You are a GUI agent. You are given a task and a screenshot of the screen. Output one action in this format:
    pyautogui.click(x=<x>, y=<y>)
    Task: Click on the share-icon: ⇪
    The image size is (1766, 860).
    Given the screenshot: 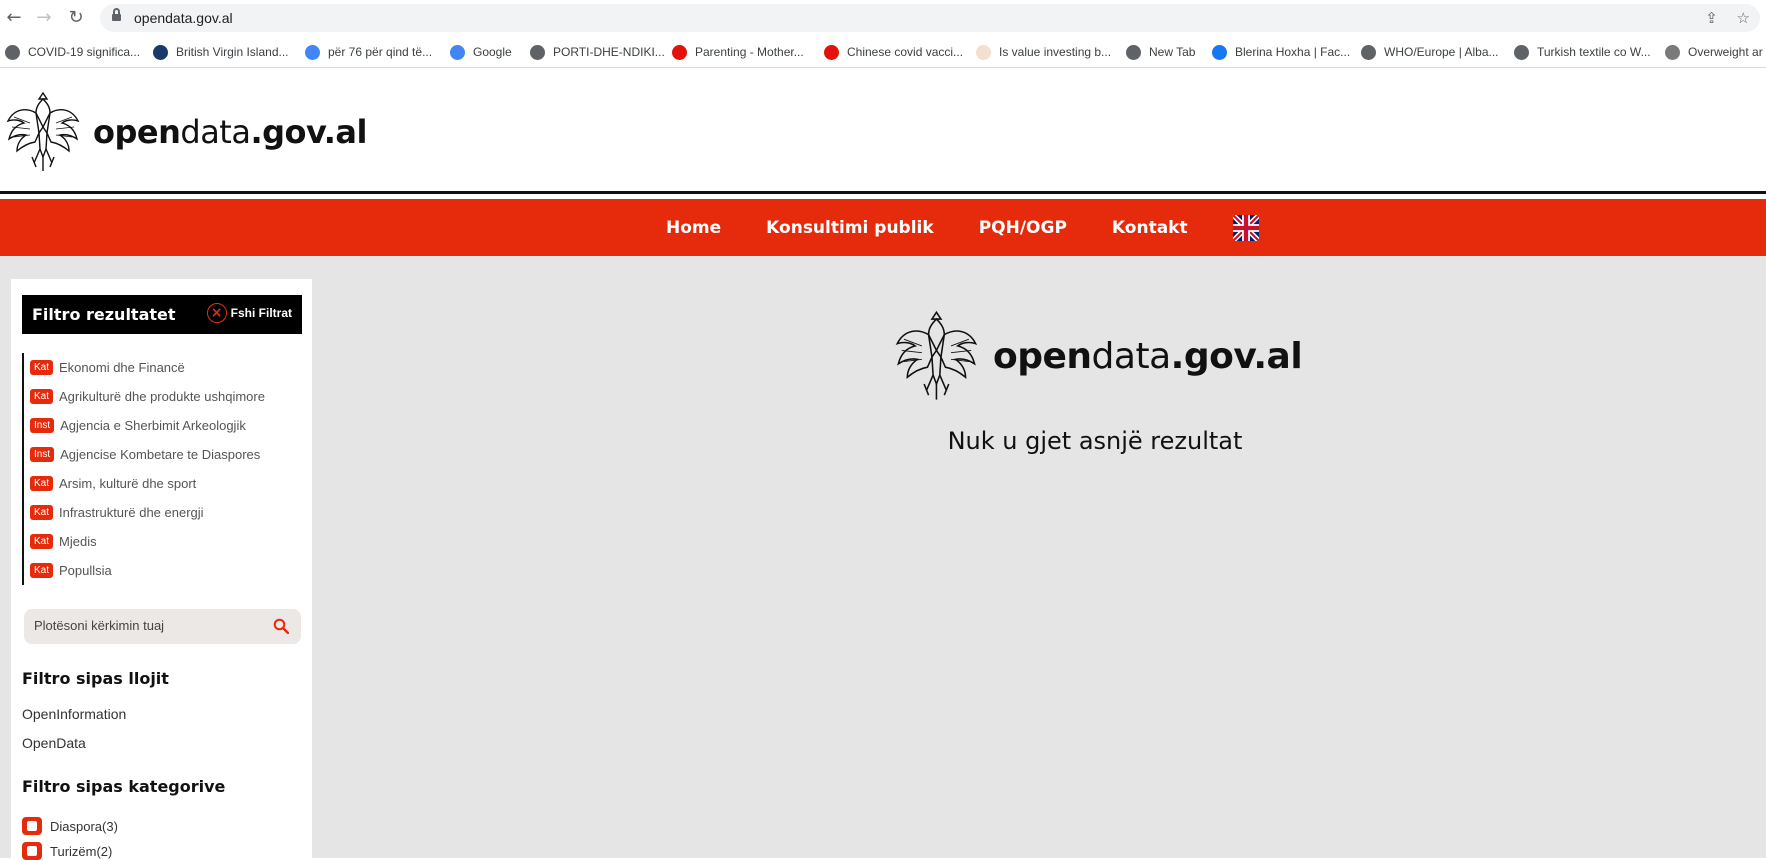 What is the action you would take?
    pyautogui.click(x=1711, y=18)
    